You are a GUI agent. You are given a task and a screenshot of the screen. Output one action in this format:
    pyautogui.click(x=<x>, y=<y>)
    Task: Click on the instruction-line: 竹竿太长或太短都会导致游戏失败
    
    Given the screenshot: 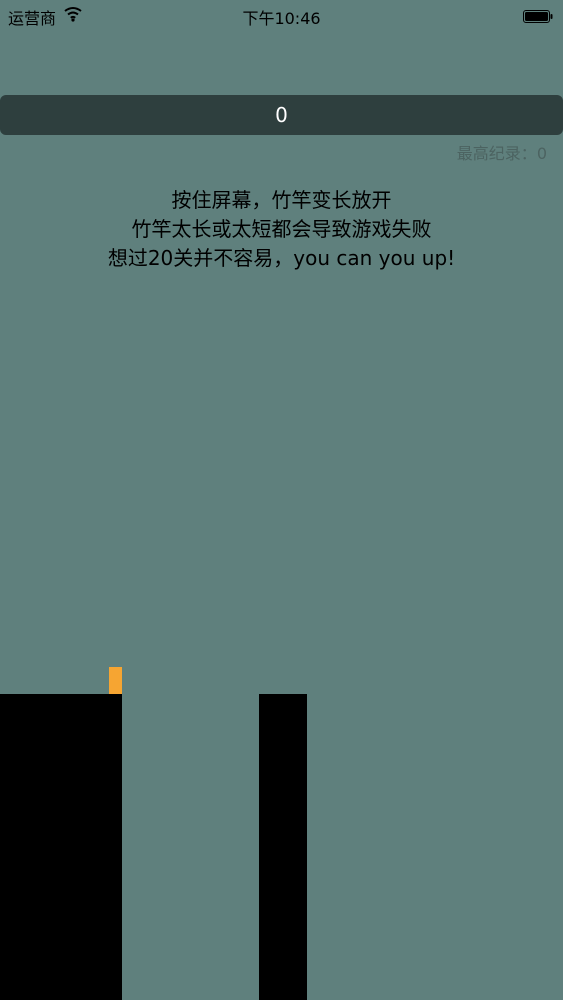 What is the action you would take?
    pyautogui.click(x=281, y=229)
    